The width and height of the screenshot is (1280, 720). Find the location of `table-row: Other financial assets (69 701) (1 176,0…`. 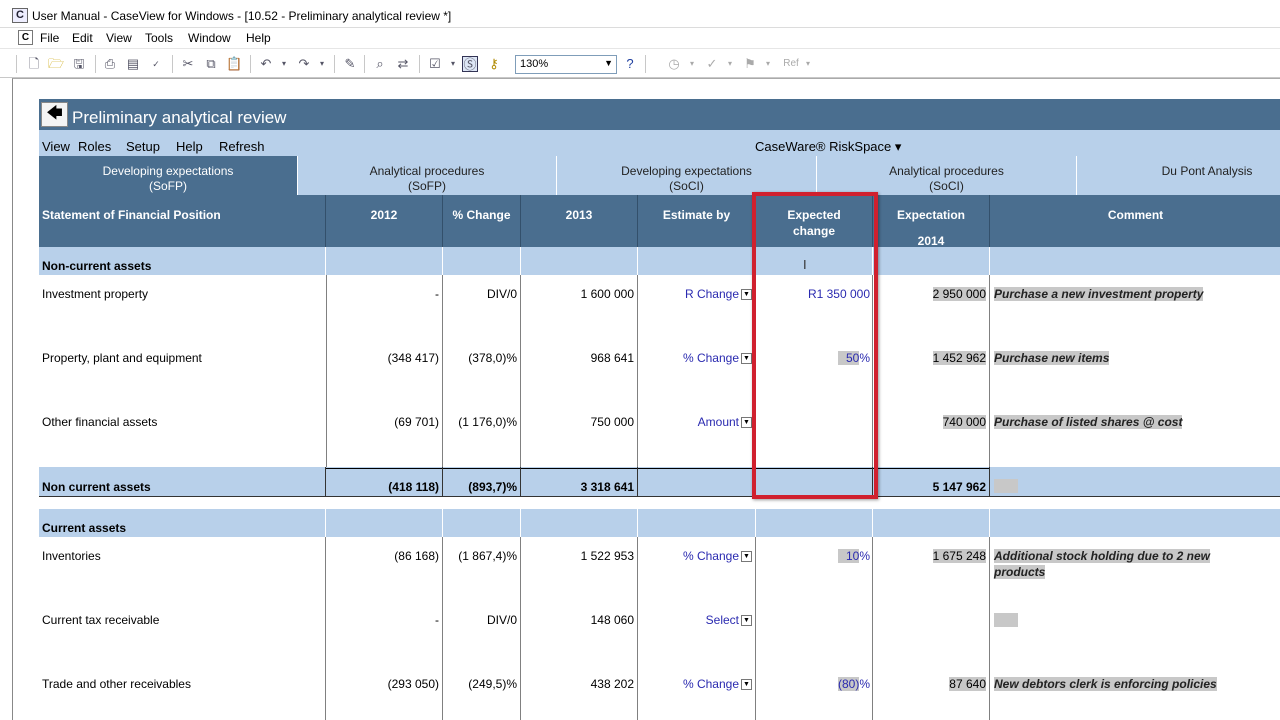

table-row: Other financial assets (69 701) (1 176,0… is located at coordinates (659, 435).